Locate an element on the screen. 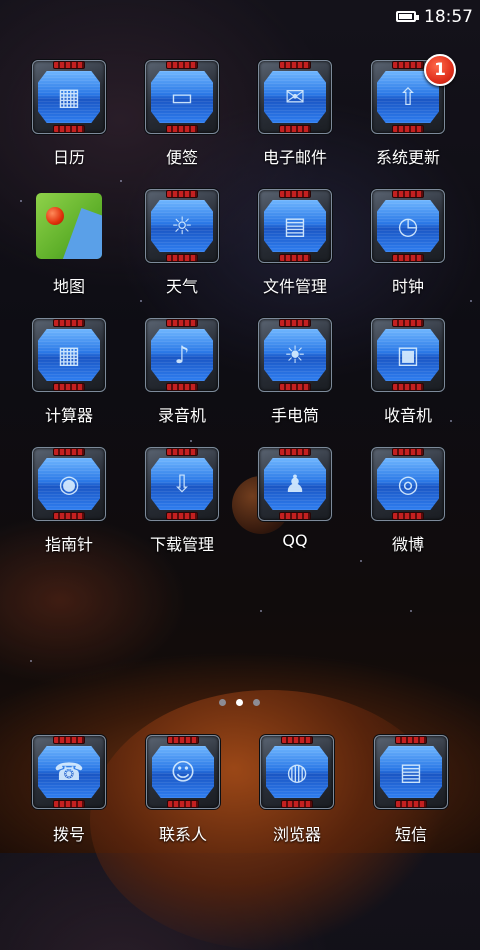  browser-globe-icon: ◍ is located at coordinates (297, 772).